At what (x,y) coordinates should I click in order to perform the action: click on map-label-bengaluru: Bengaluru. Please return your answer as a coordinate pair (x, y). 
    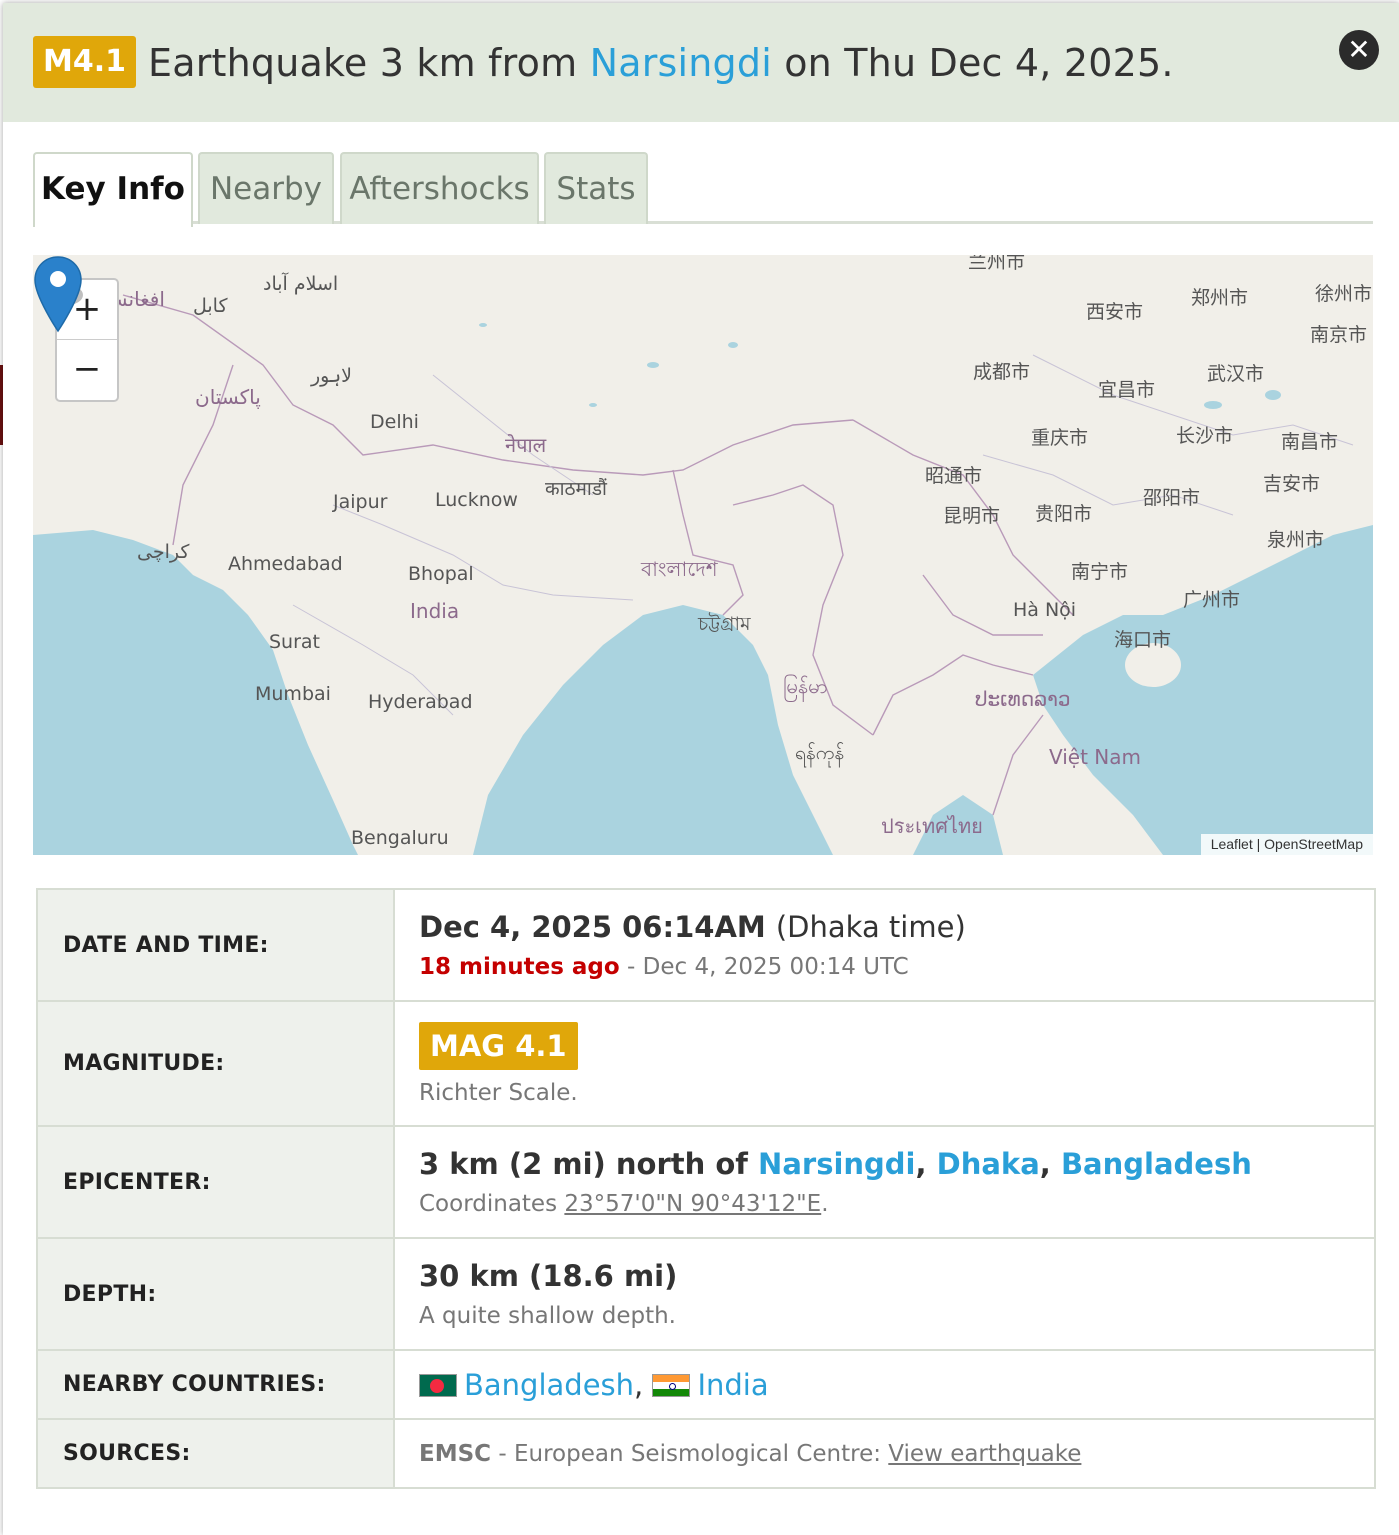
    Looking at the image, I should click on (400, 838).